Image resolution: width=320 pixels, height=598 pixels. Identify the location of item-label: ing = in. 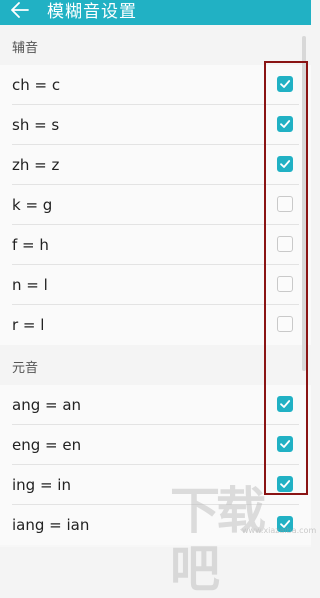
(41, 485).